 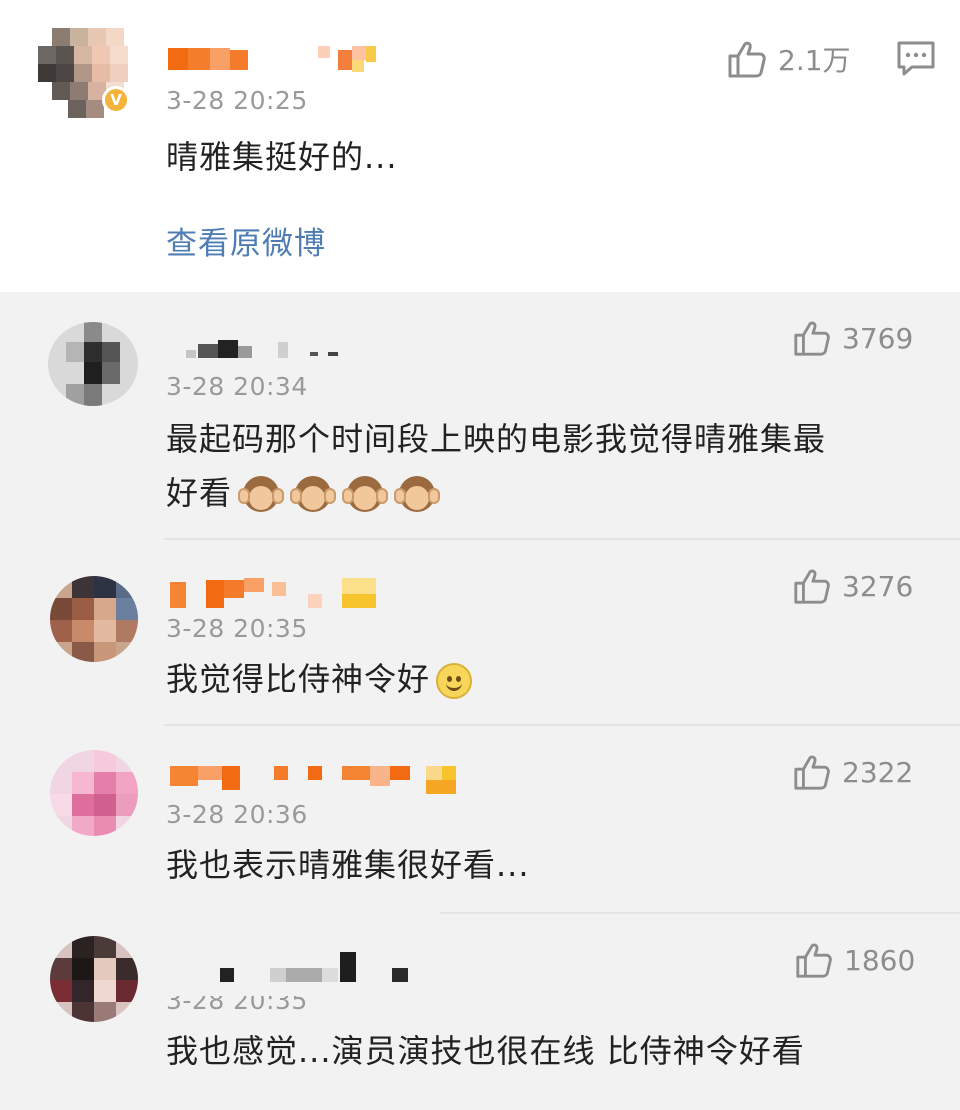 I want to click on comment-text-line: 最起码那个时间段上映的电影我觉得晴雅集最, so click(x=496, y=439).